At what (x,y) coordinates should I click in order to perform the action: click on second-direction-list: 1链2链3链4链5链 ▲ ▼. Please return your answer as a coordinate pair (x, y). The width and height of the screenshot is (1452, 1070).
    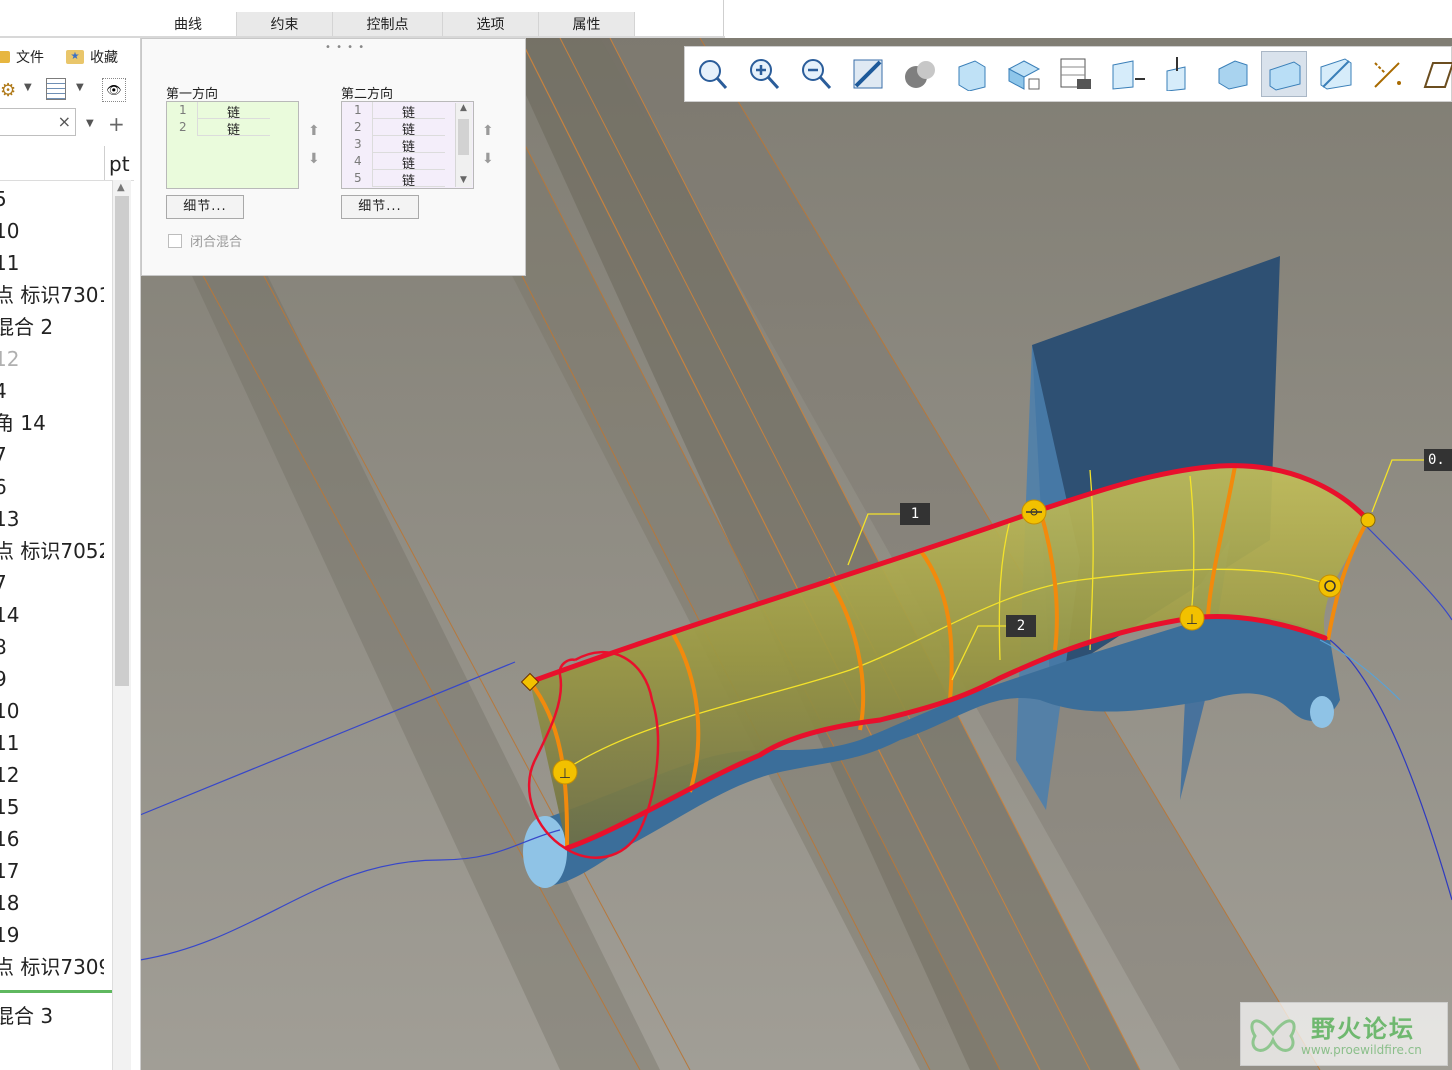
    Looking at the image, I should click on (407, 145).